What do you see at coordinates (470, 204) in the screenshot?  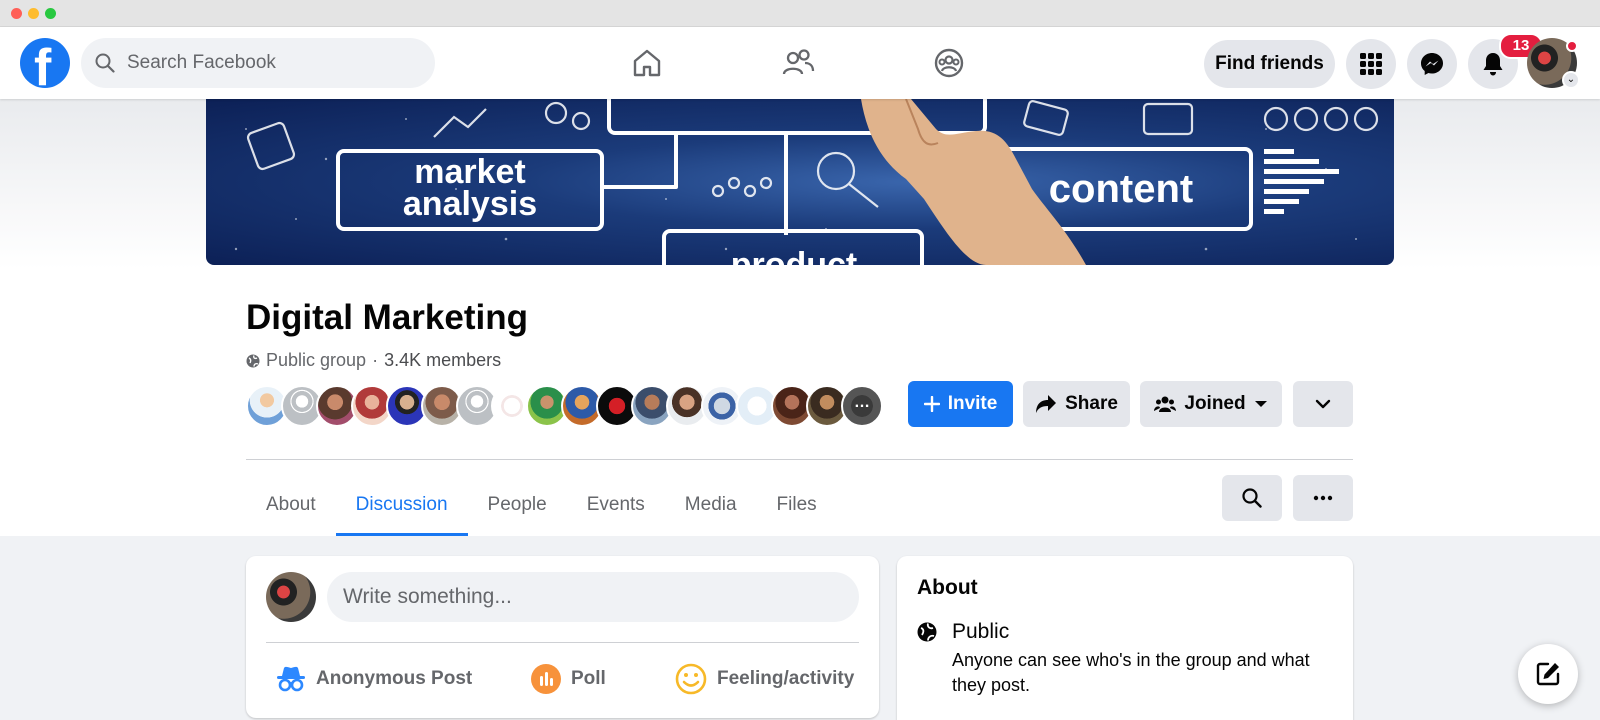 I see `cover-word-analysis: analysis` at bounding box center [470, 204].